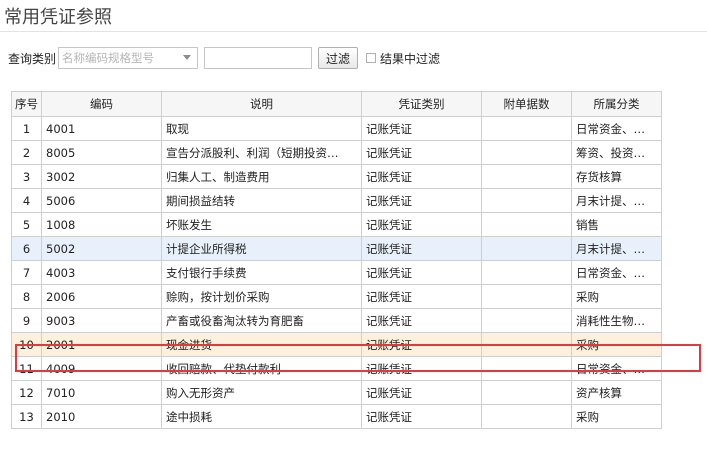  I want to click on table-row: 5 1008 坏账发生 记账凭证 销售, so click(336, 224).